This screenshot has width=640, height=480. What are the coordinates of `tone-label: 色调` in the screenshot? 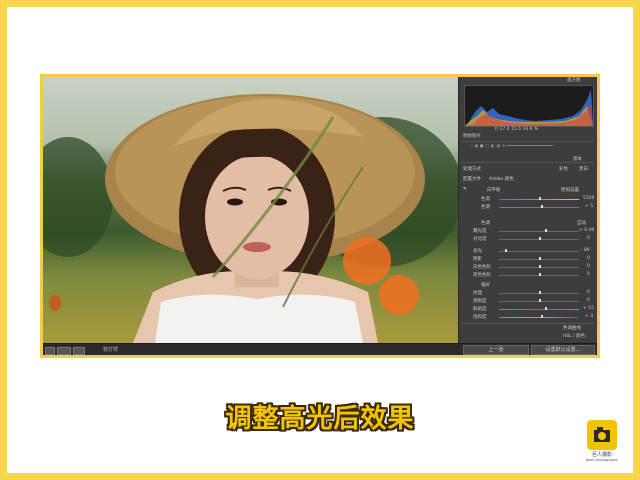 It's located at (485, 223).